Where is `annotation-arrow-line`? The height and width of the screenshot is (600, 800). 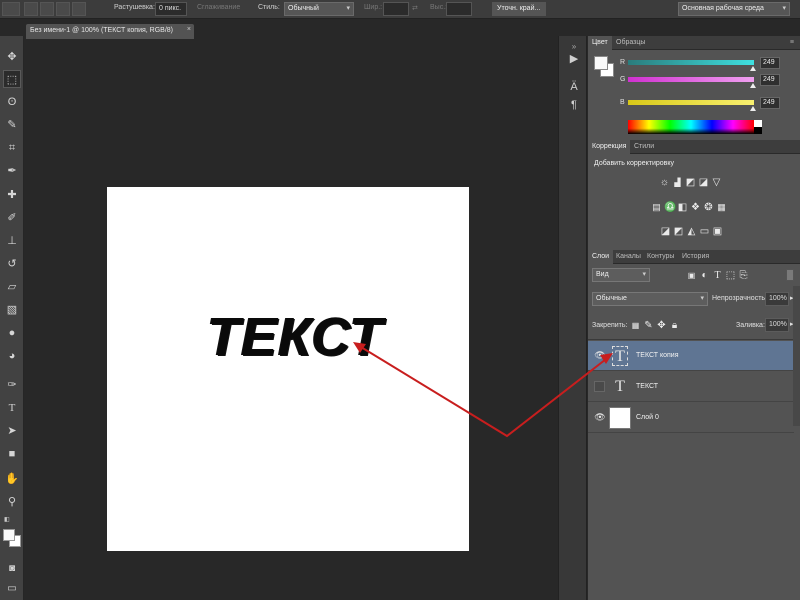 annotation-arrow-line is located at coordinates (483, 390).